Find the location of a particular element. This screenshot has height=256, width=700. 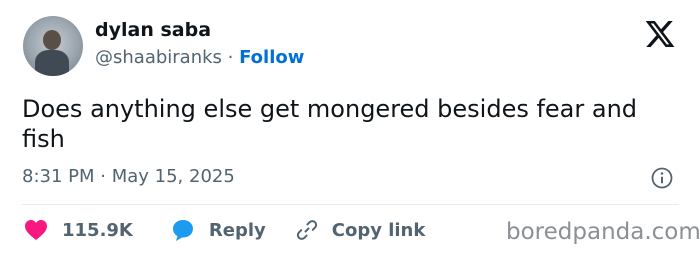

copy-link-button: Copy link is located at coordinates (360, 230).